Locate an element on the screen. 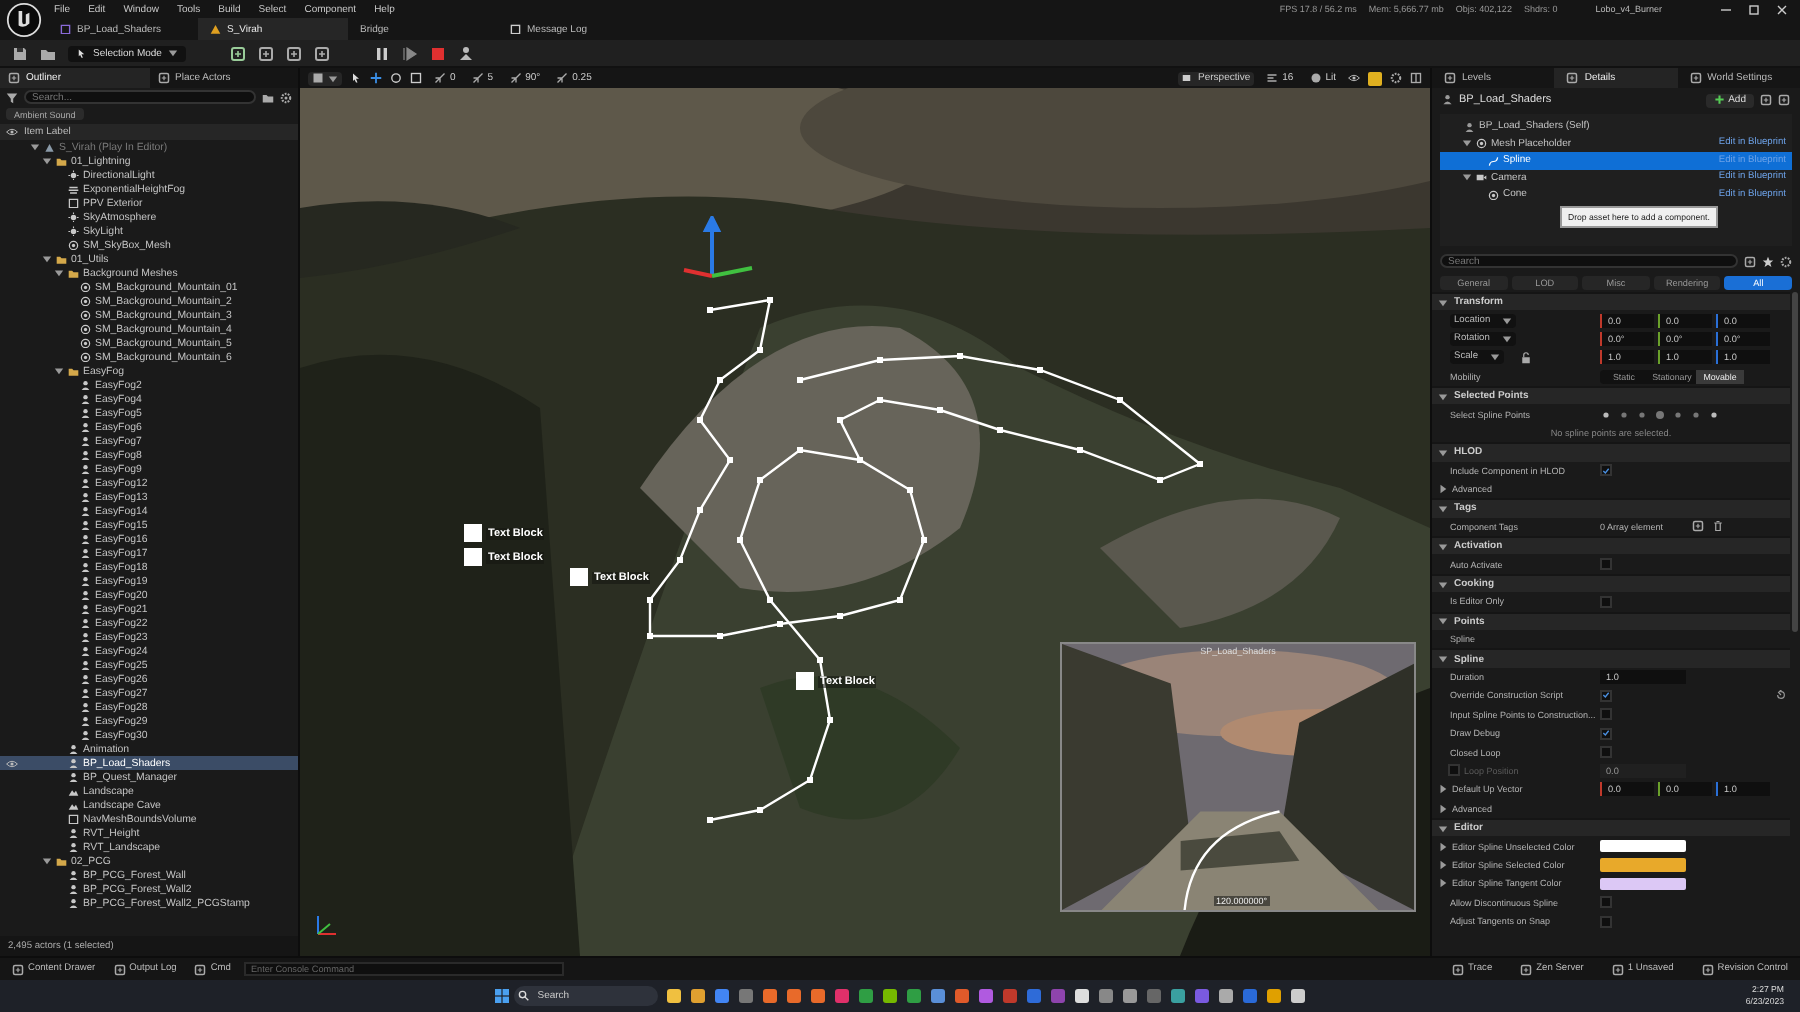  spline-icon is located at coordinates (1493, 160).